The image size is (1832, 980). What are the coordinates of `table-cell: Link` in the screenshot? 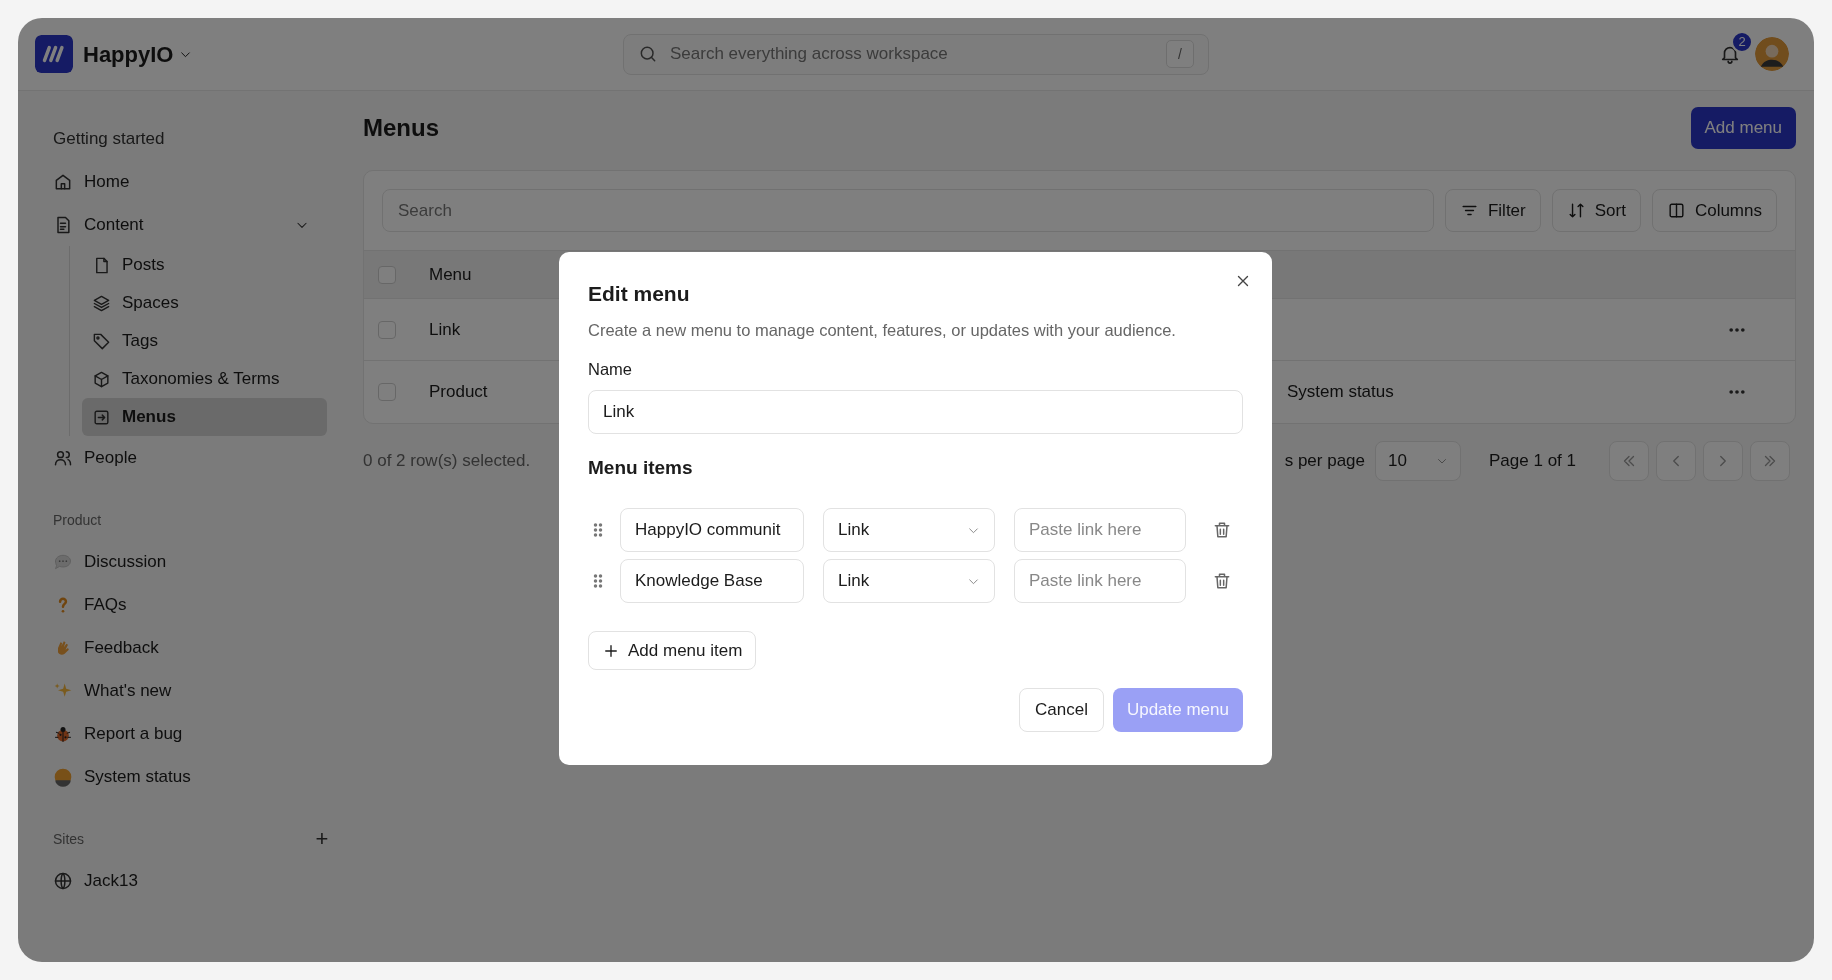 It's located at (445, 329).